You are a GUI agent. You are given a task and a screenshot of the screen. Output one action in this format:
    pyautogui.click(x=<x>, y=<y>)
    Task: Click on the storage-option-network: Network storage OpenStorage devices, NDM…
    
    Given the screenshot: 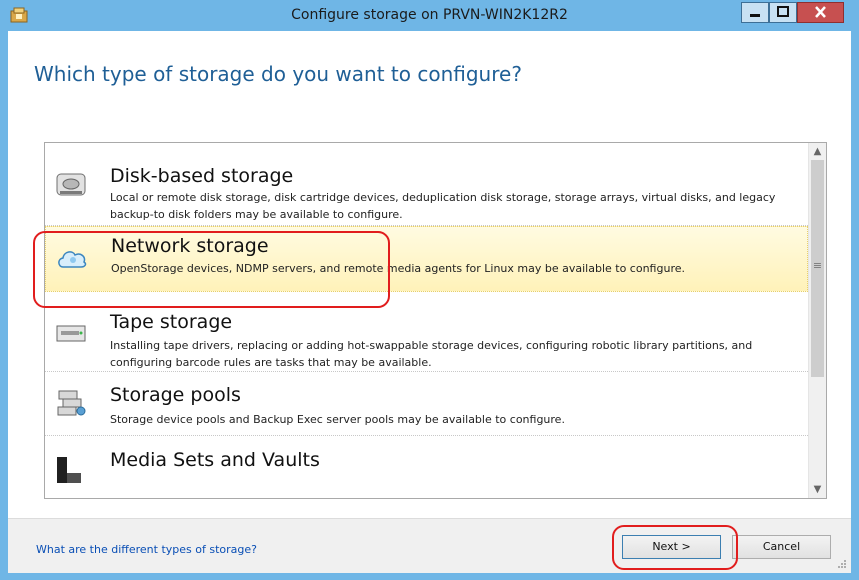 What is the action you would take?
    pyautogui.click(x=426, y=259)
    